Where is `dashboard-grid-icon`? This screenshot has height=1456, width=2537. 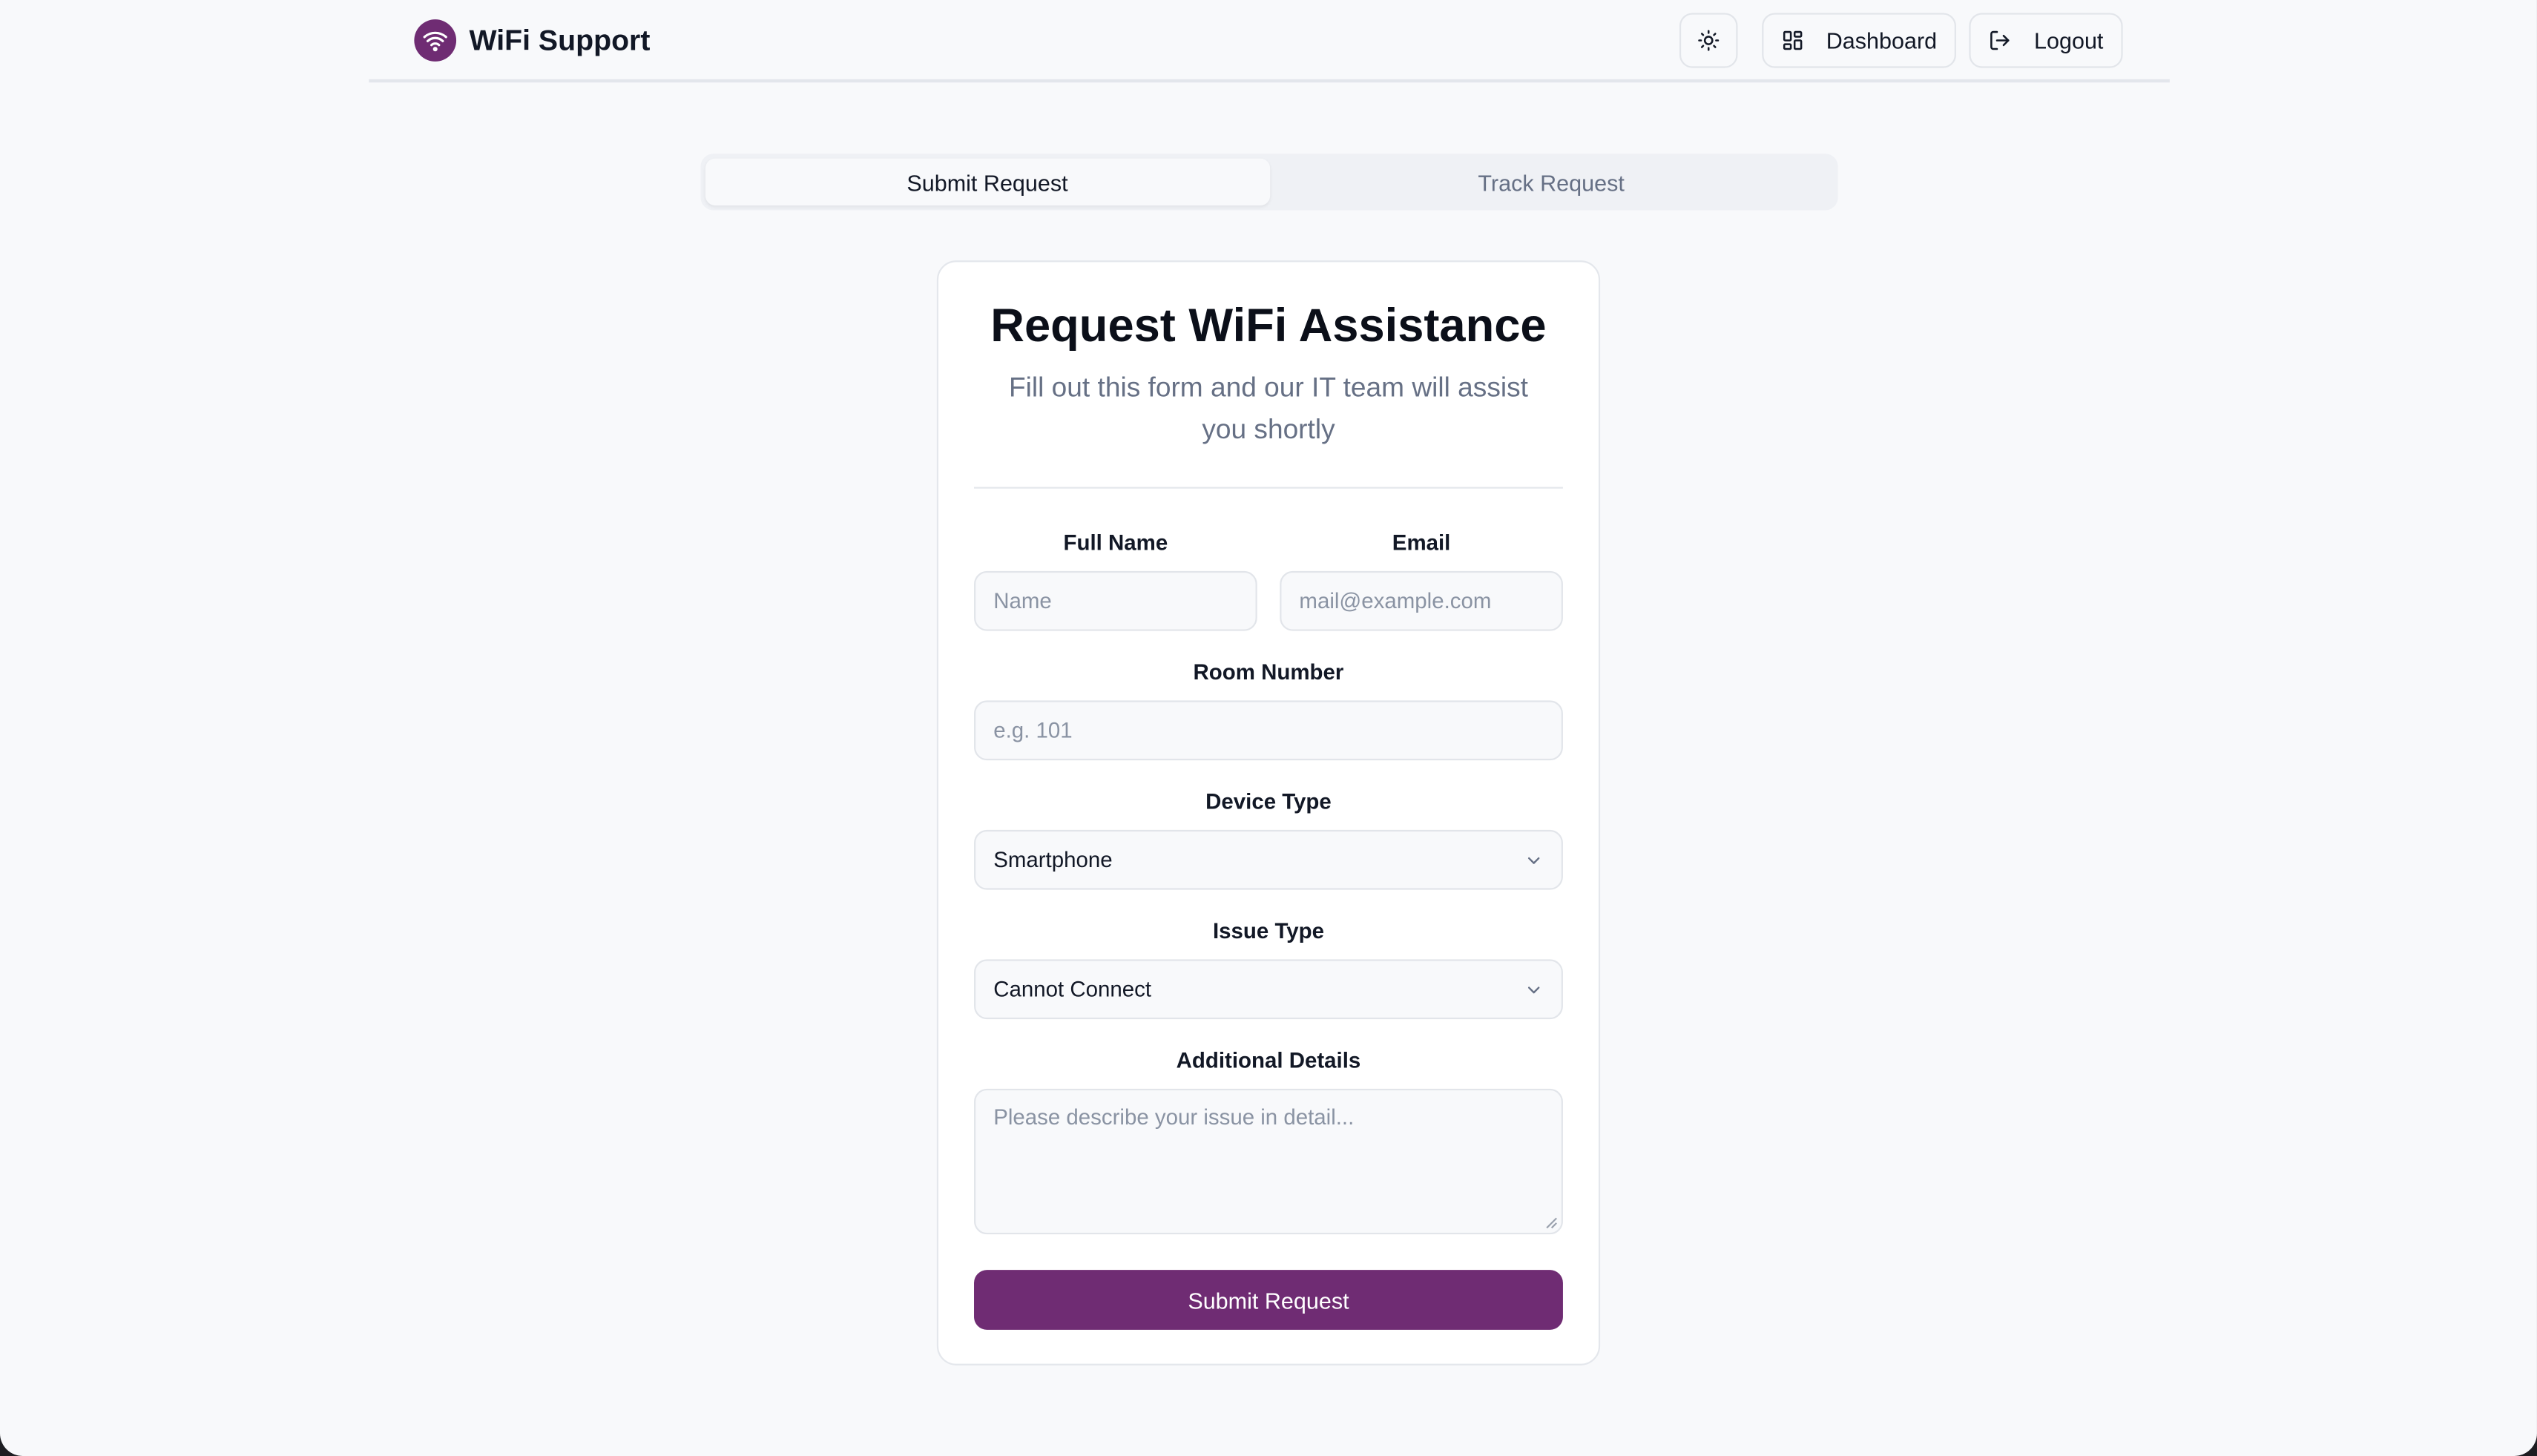 dashboard-grid-icon is located at coordinates (1793, 40).